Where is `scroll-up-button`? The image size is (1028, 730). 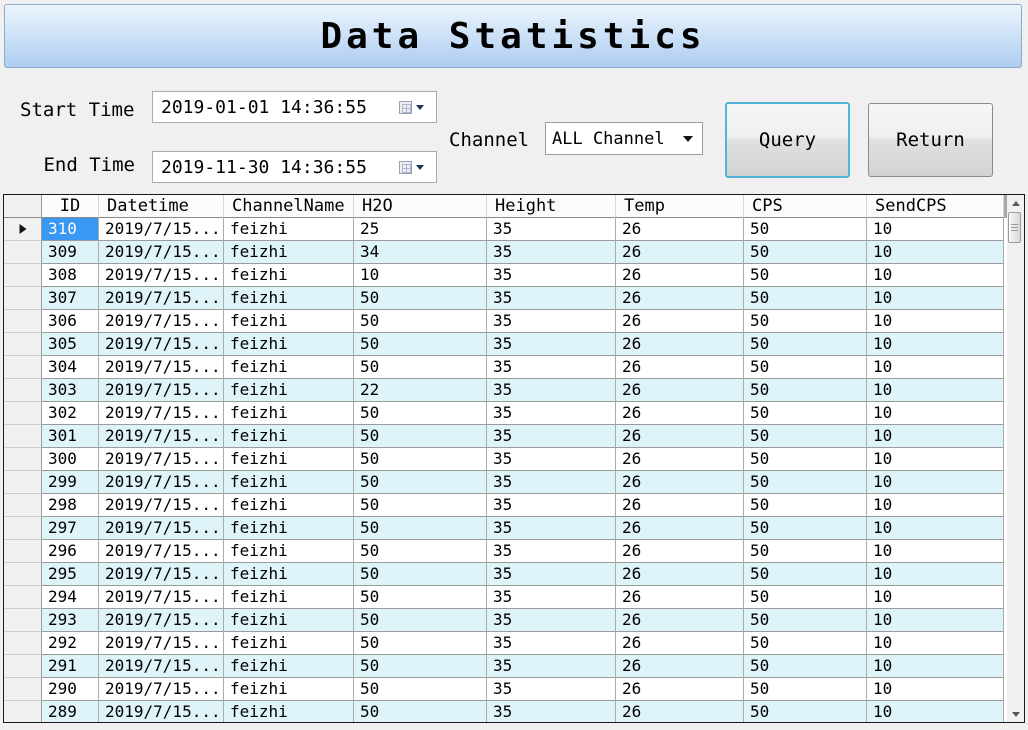 scroll-up-button is located at coordinates (1015, 203).